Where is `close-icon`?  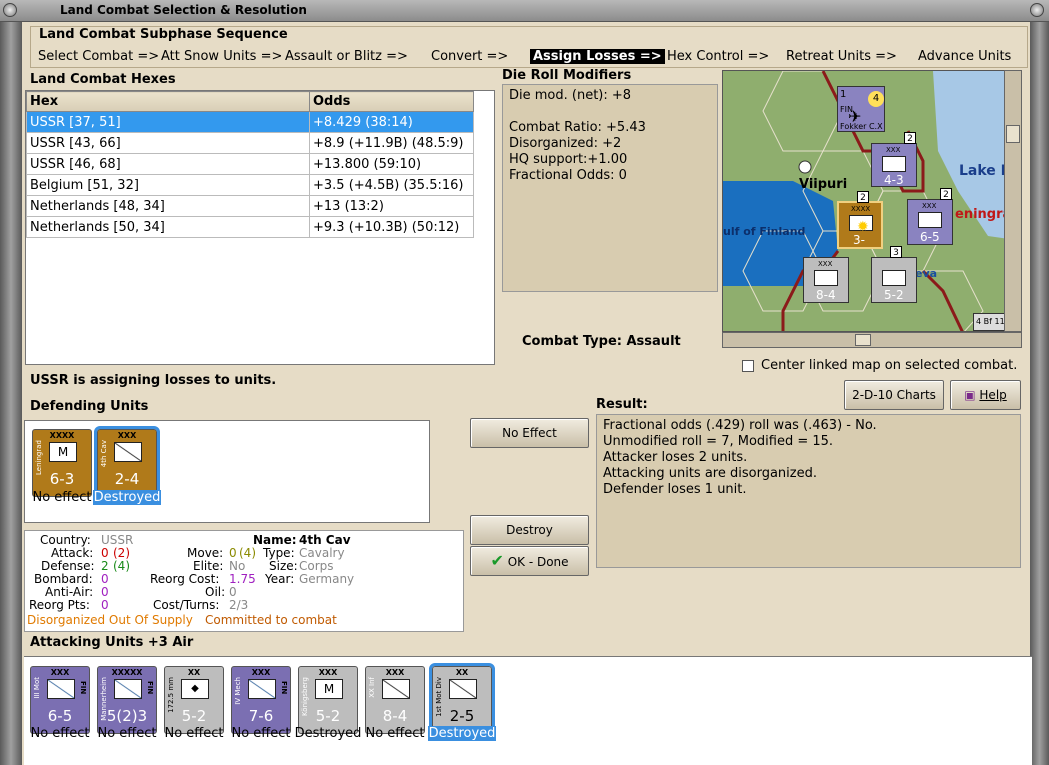
close-icon is located at coordinates (1037, 10).